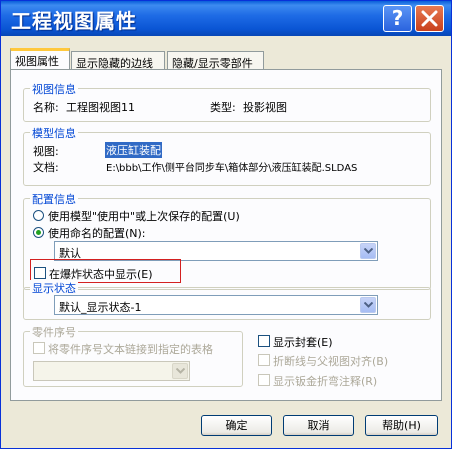 This screenshot has width=461, height=455. Describe the element at coordinates (223, 107) in the screenshot. I see `type-label: 类型:` at that location.